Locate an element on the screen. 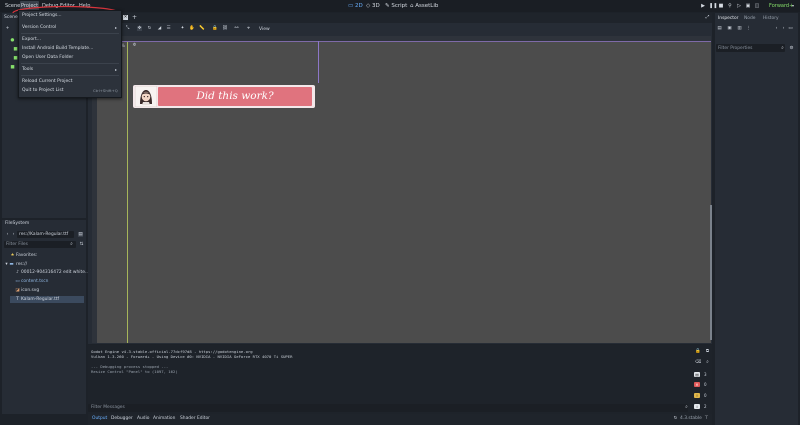  tab-assetlib: ⌂ AssetLib is located at coordinates (424, 6).